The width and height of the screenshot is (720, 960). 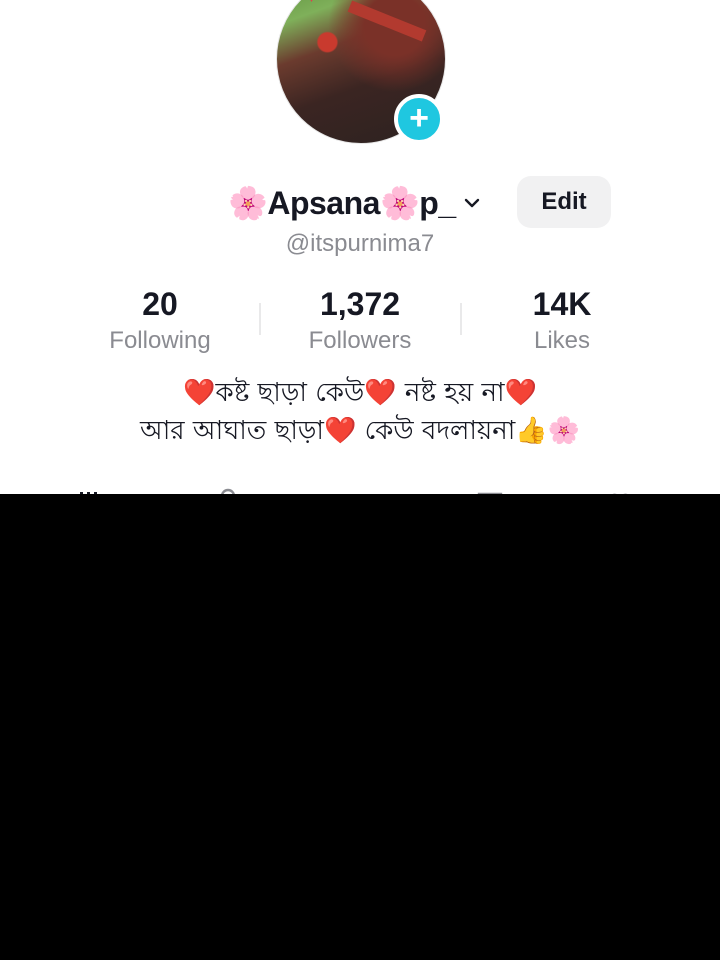 What do you see at coordinates (360, 340) in the screenshot?
I see `followers-label: Followers` at bounding box center [360, 340].